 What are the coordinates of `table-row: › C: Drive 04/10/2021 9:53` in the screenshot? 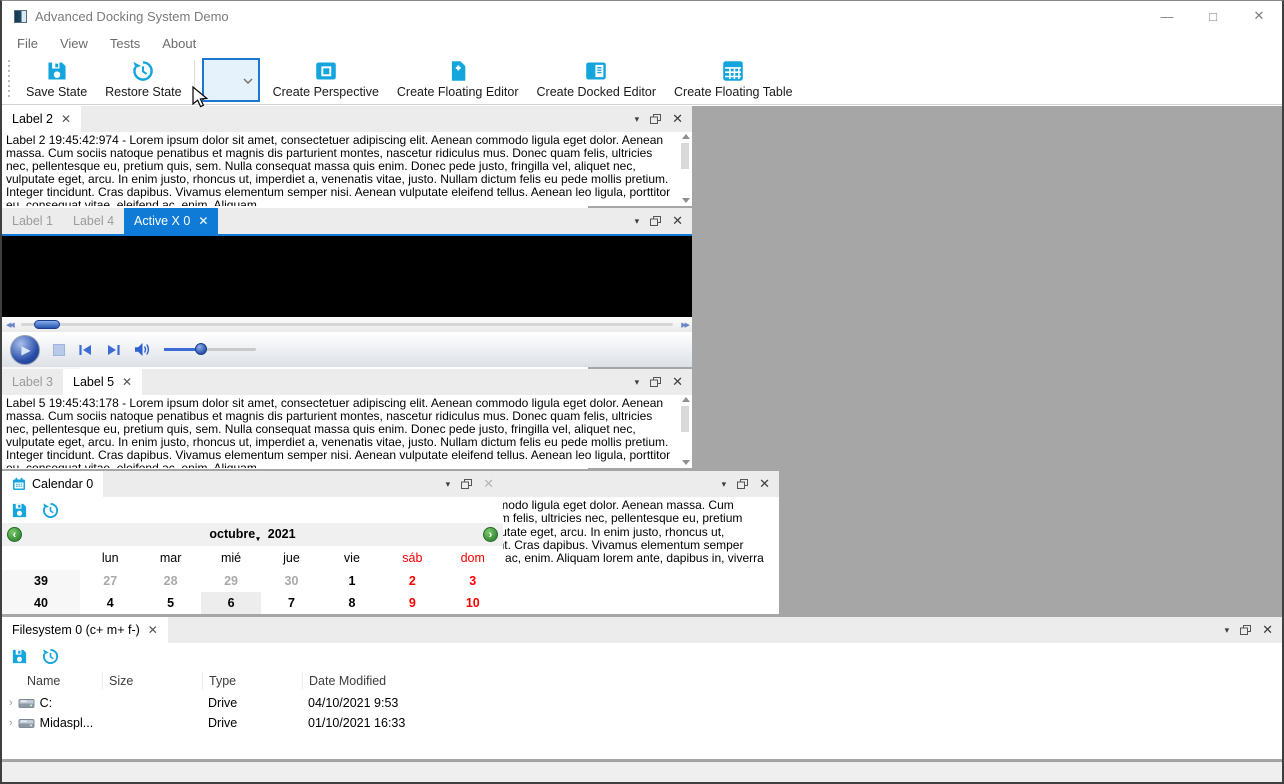 It's located at (642, 703).